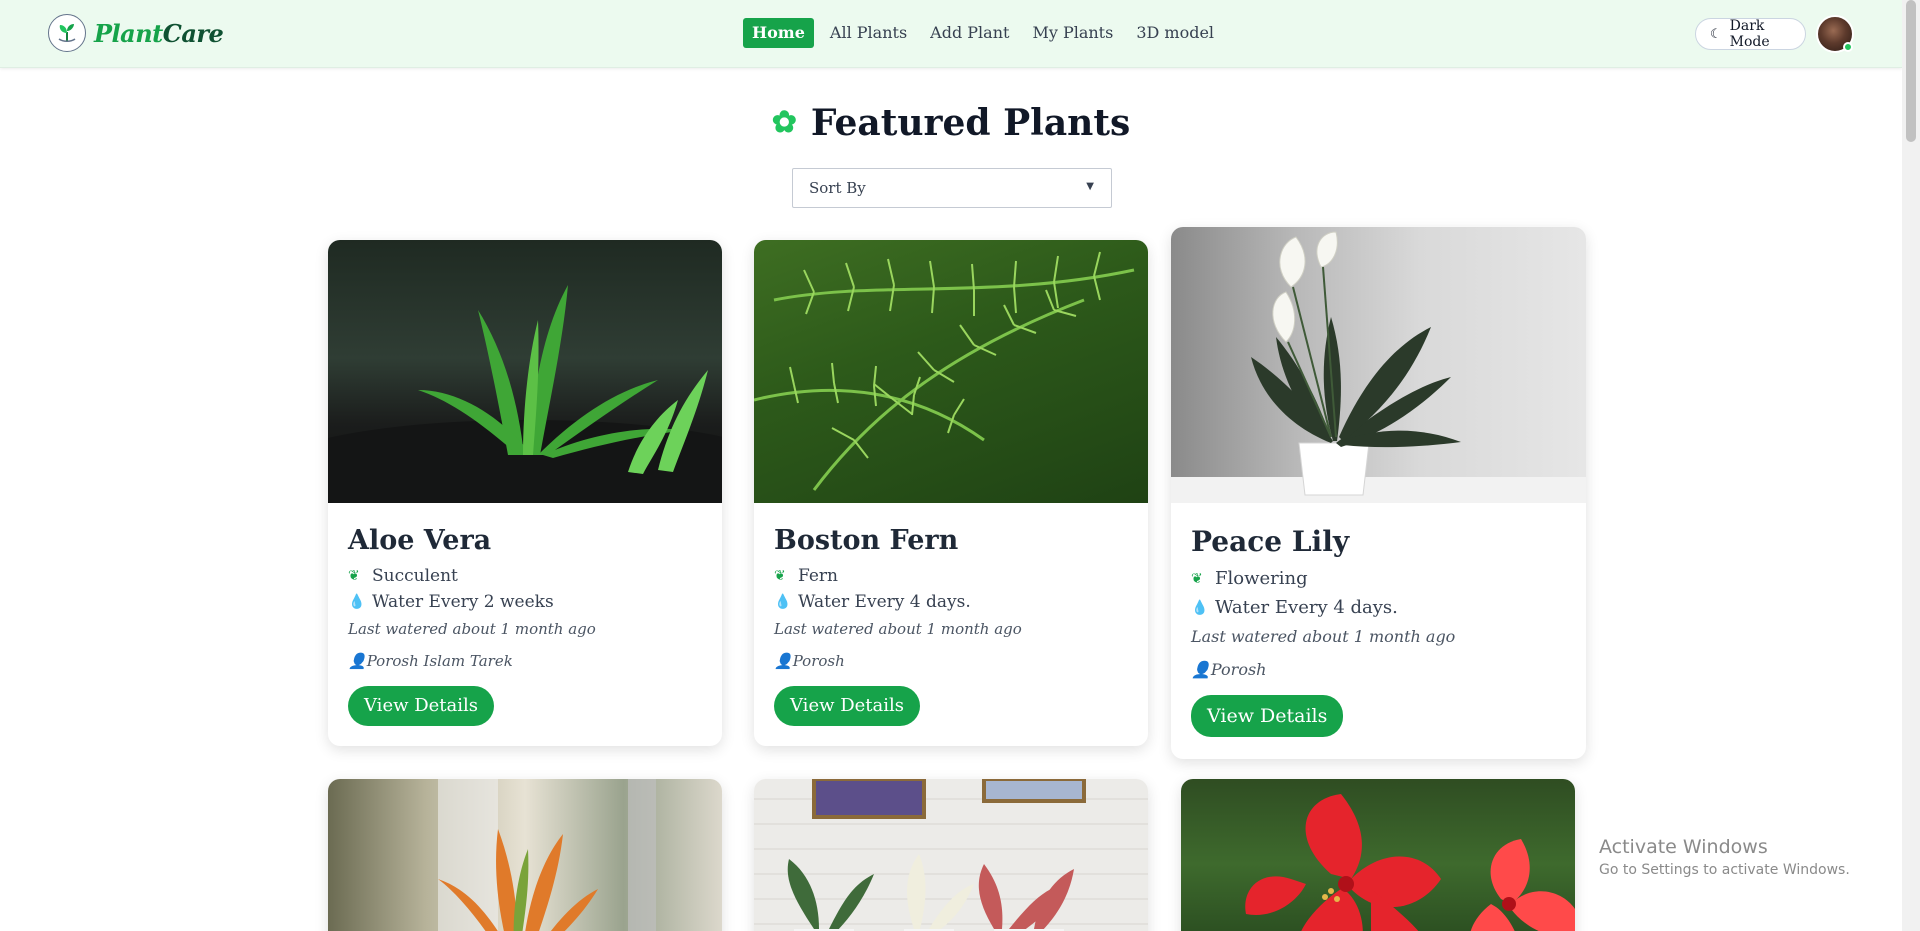 The image size is (1920, 931). I want to click on plant-author: 👤 Porosh Islam Tarek, so click(525, 661).